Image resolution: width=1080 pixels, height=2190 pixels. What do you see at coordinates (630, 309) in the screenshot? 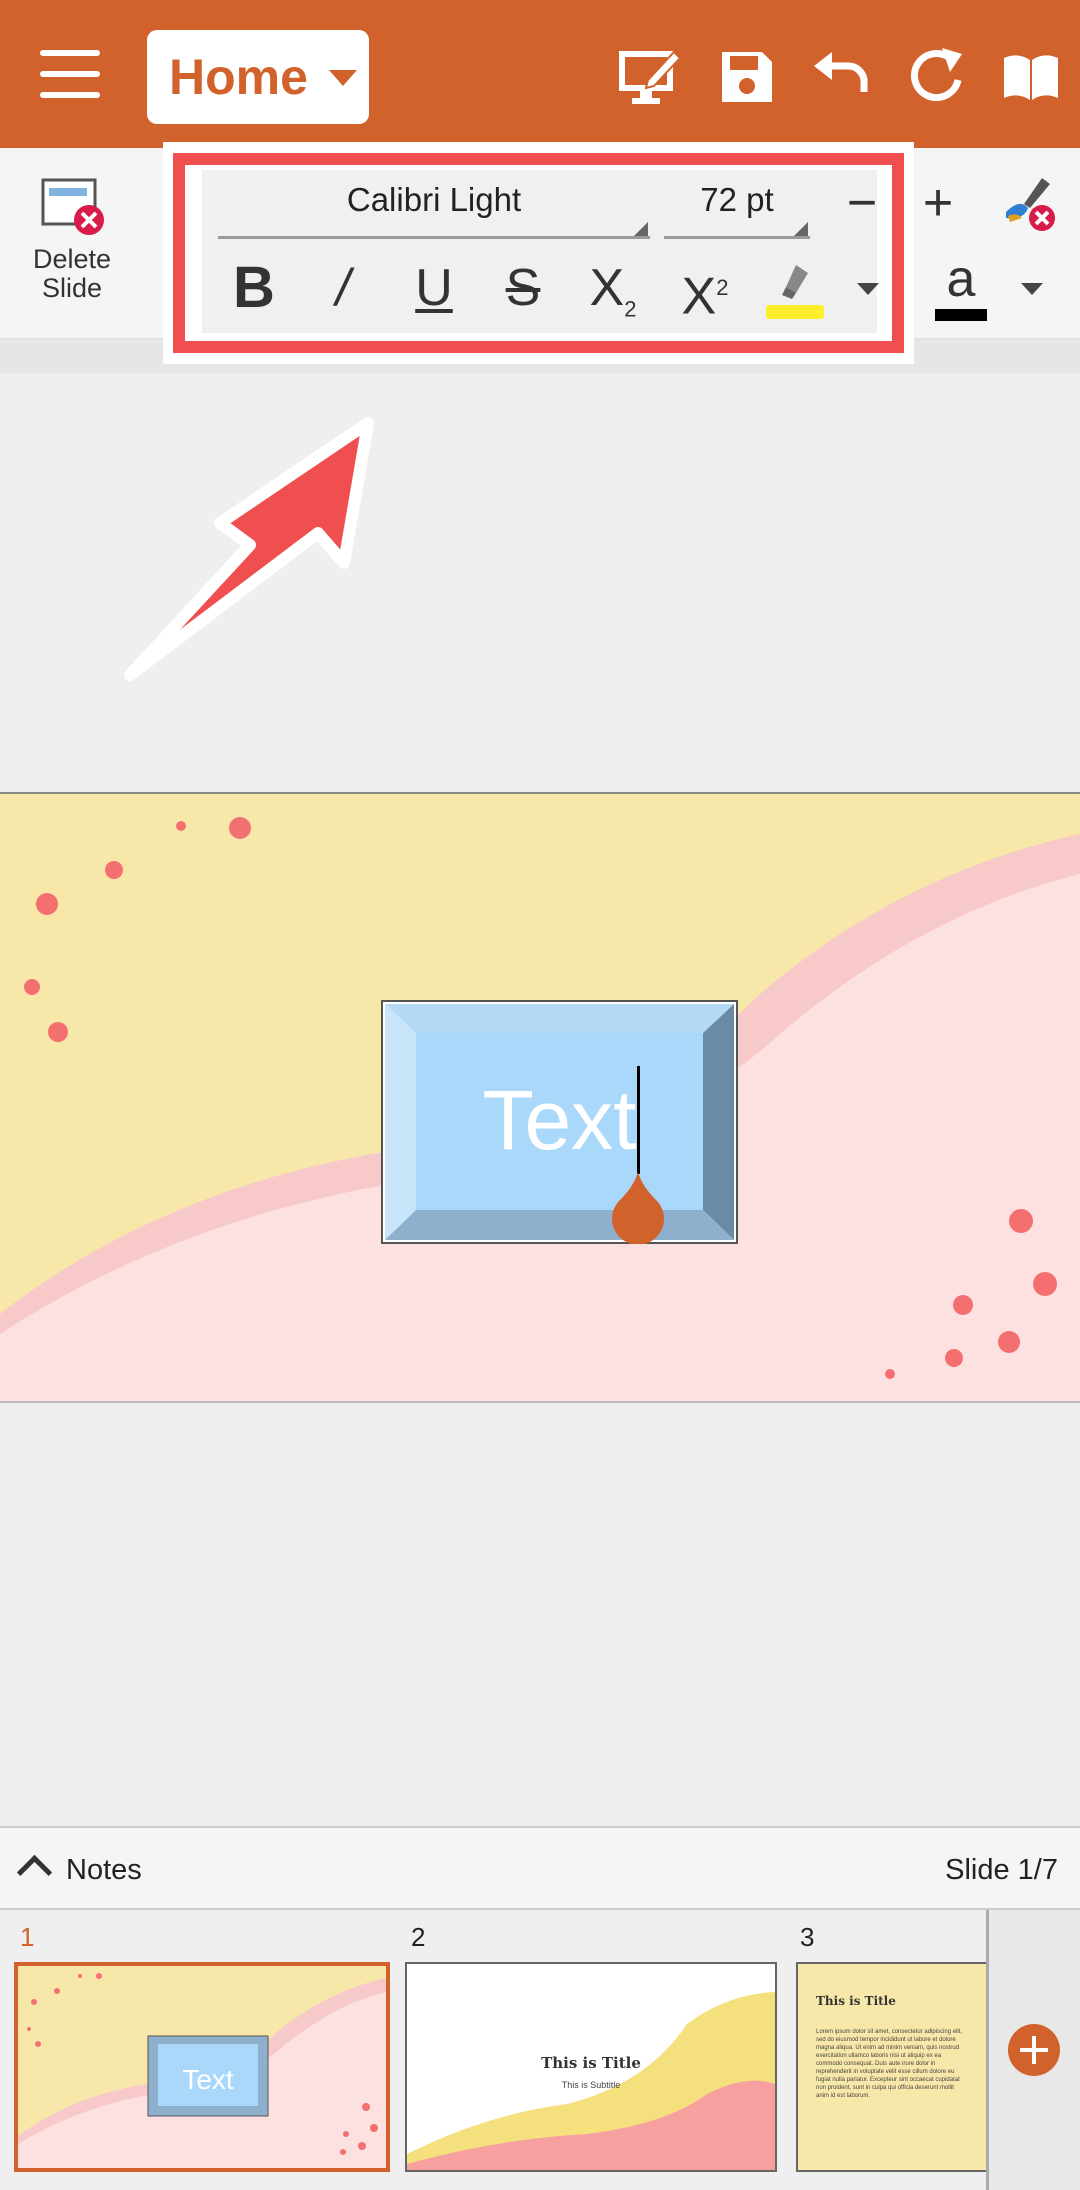
I see `subscript-mark: 2` at bounding box center [630, 309].